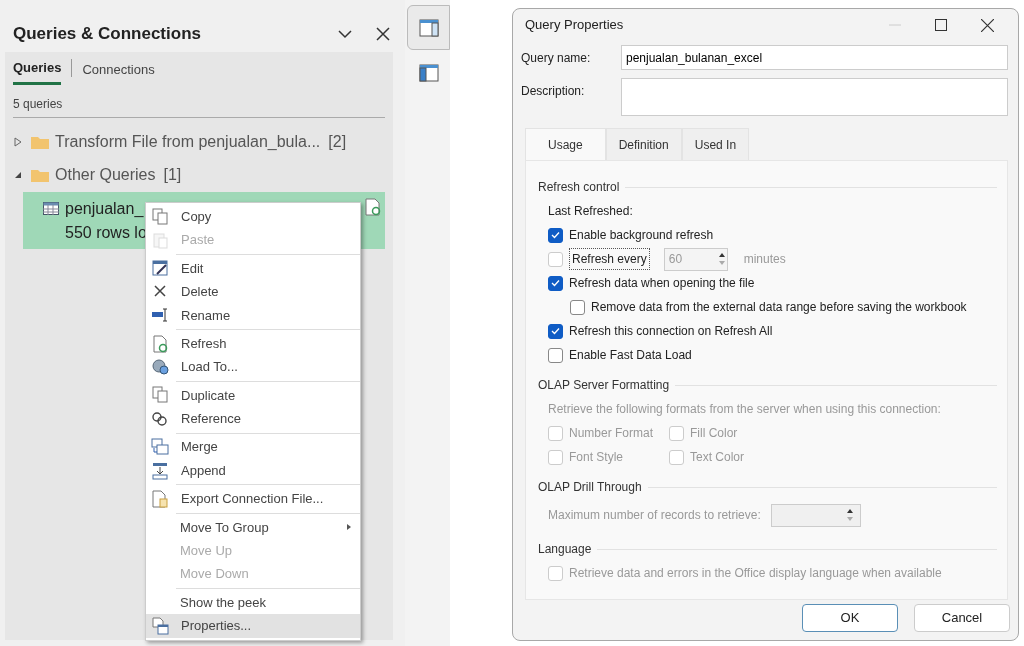 The width and height of the screenshot is (1024, 646). Describe the element at coordinates (654, 515) in the screenshot. I see `field-label: Maximum number of records to retrieve:` at that location.